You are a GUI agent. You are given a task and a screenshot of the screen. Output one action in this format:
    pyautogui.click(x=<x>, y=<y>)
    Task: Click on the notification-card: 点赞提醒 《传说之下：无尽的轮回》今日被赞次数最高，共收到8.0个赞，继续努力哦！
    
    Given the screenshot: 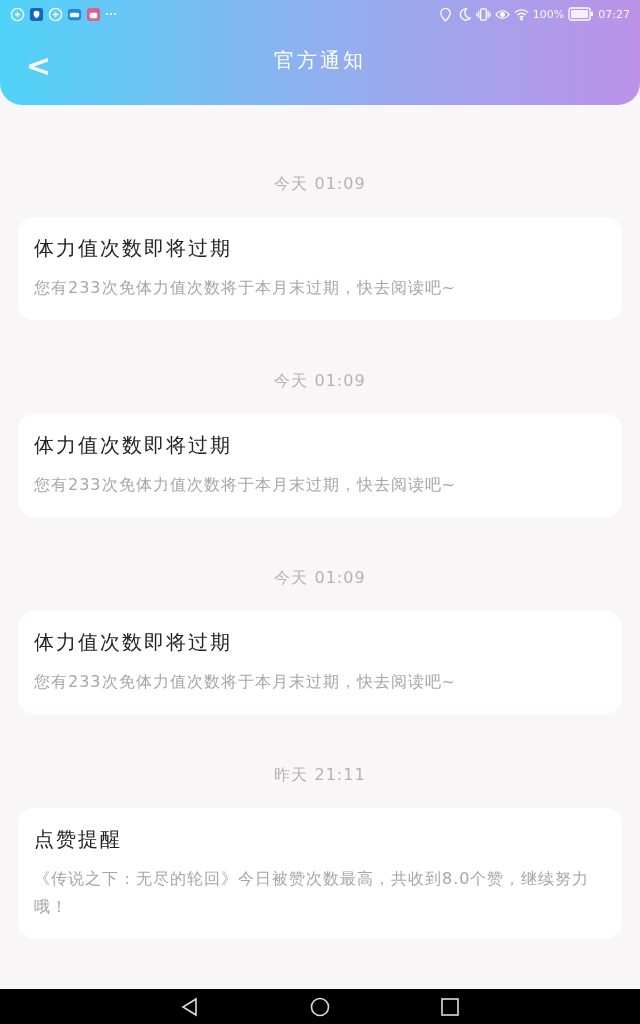 What is the action you would take?
    pyautogui.click(x=320, y=873)
    